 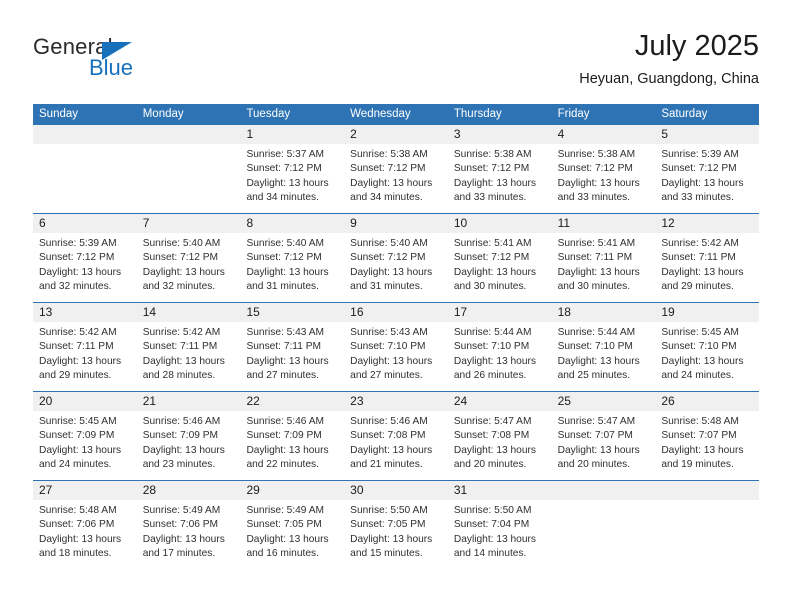 What do you see at coordinates (490, 287) in the screenshot?
I see `day-daylight-line2-text: and 30 minutes.` at bounding box center [490, 287].